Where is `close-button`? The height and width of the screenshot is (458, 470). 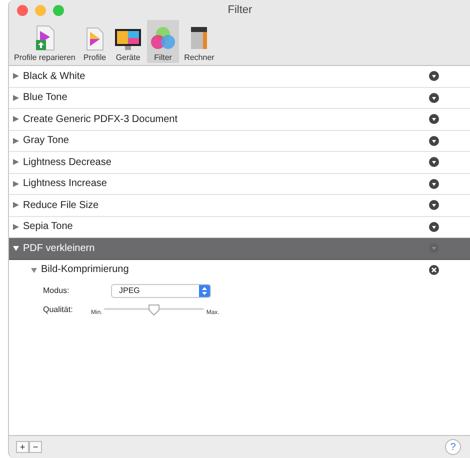 close-button is located at coordinates (22, 10).